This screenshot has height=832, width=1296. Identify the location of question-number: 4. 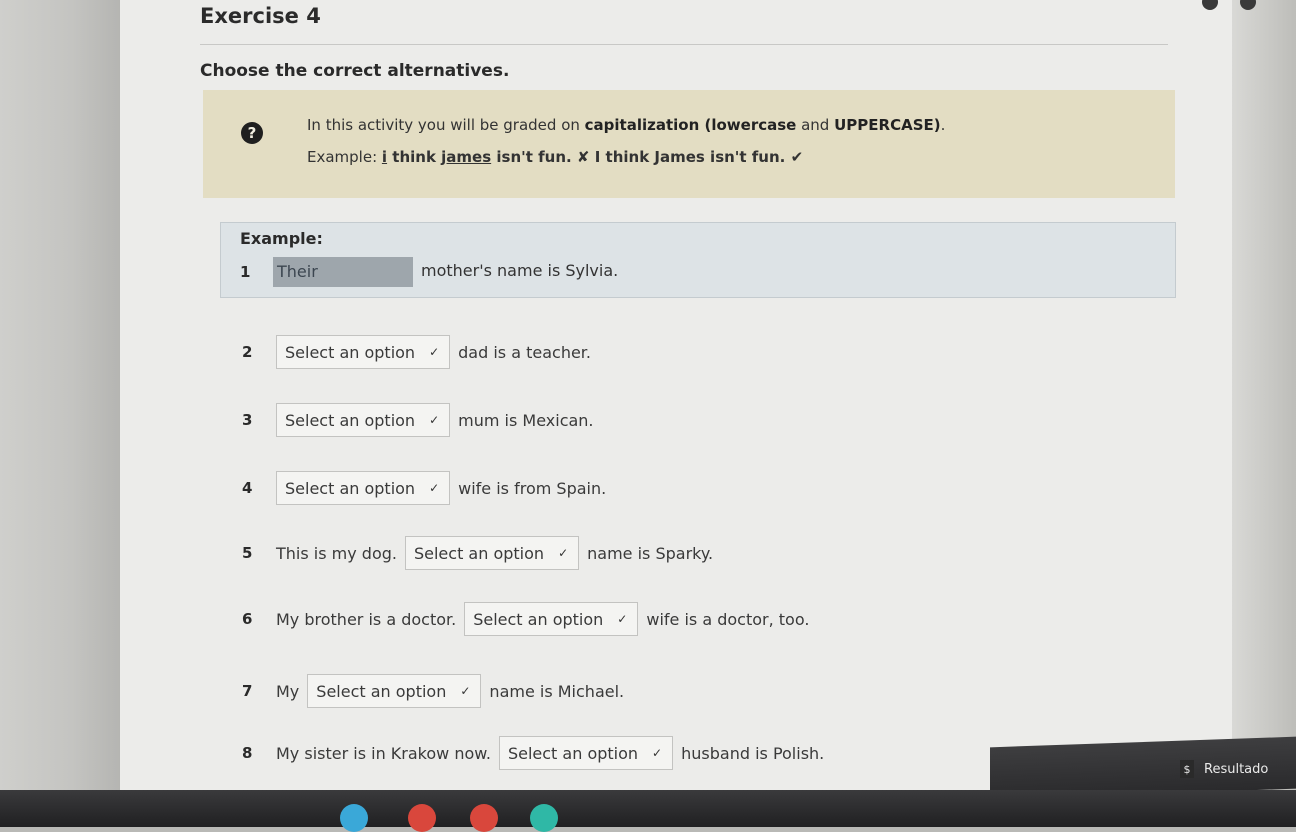
(247, 488).